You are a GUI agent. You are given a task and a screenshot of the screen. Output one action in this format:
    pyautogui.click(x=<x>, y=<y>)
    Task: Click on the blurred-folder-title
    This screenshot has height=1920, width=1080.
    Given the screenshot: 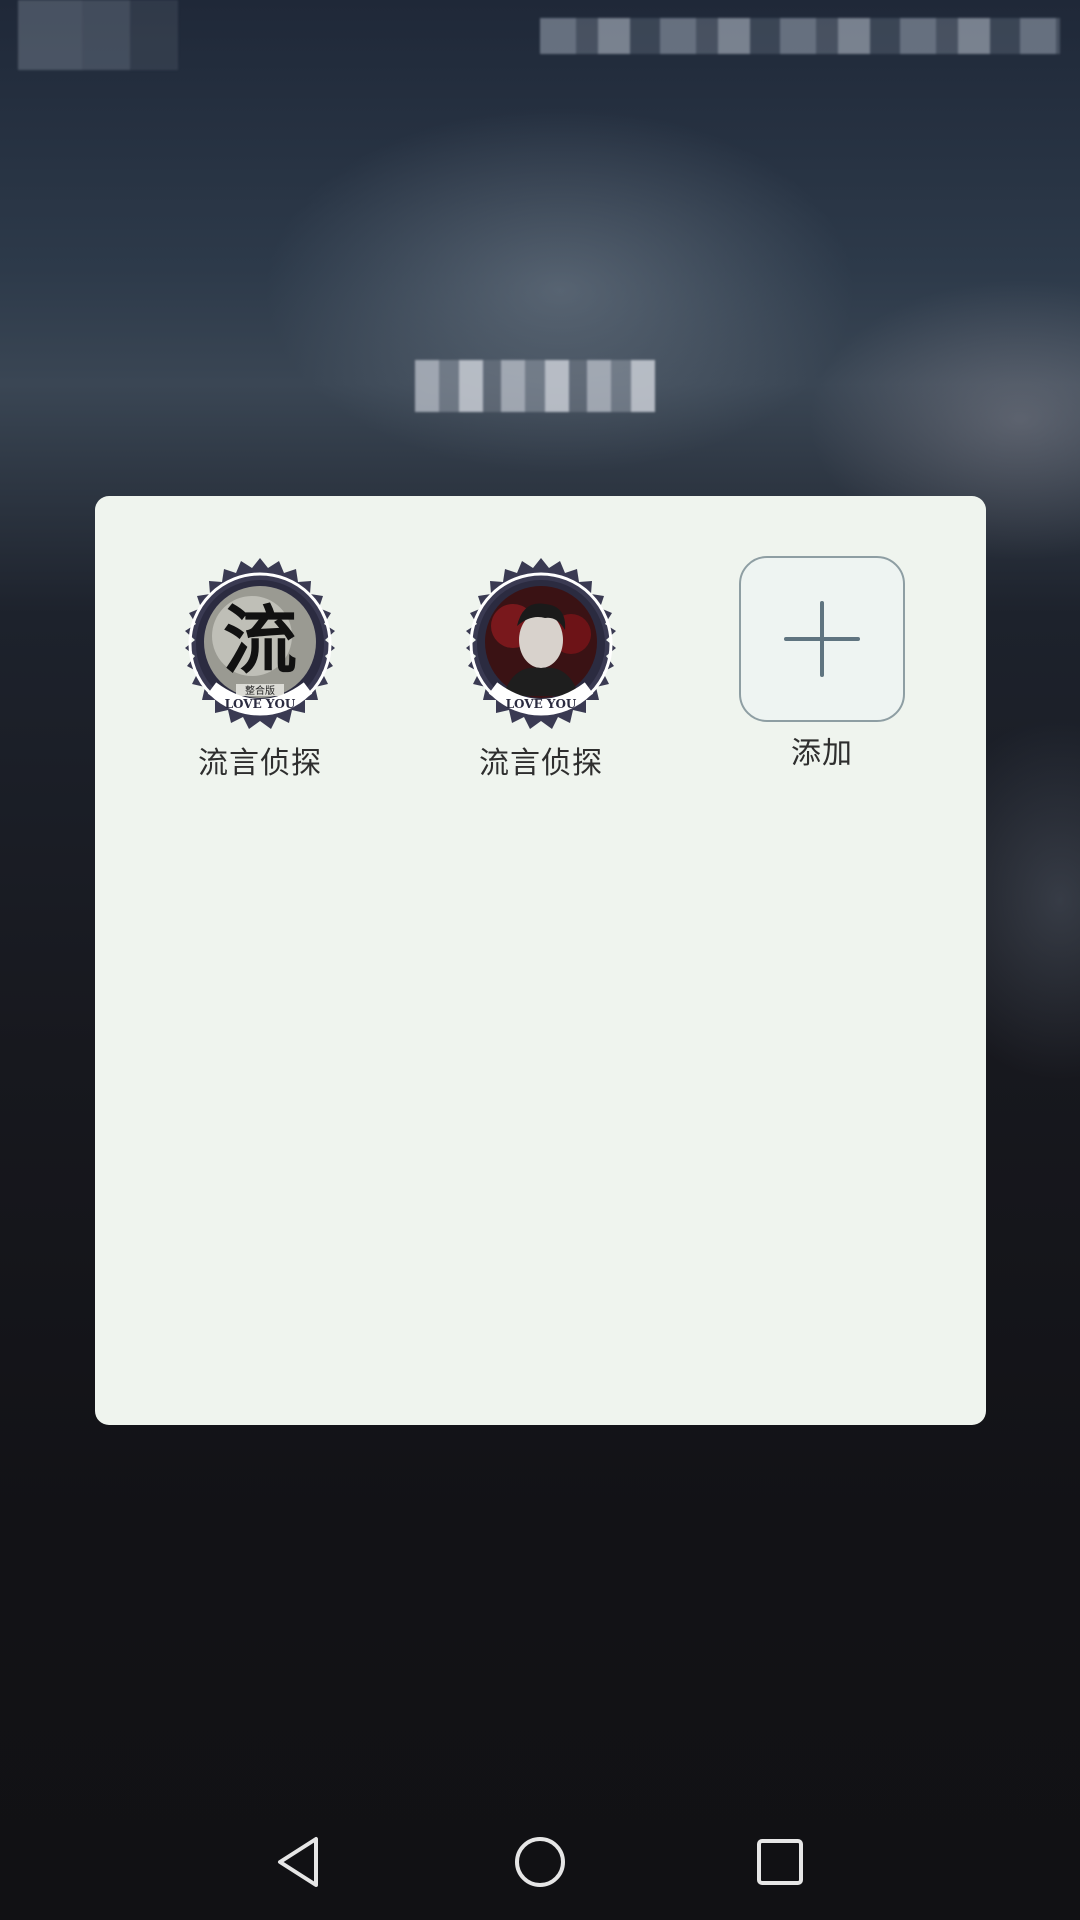 What is the action you would take?
    pyautogui.click(x=535, y=386)
    